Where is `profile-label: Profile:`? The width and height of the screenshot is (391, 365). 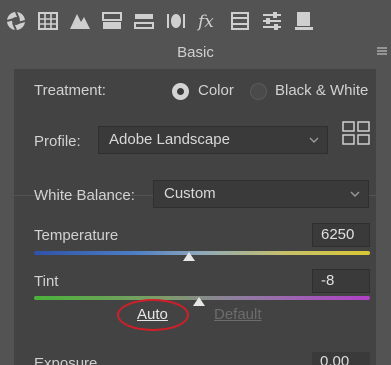
profile-label: Profile: is located at coordinates (57, 141).